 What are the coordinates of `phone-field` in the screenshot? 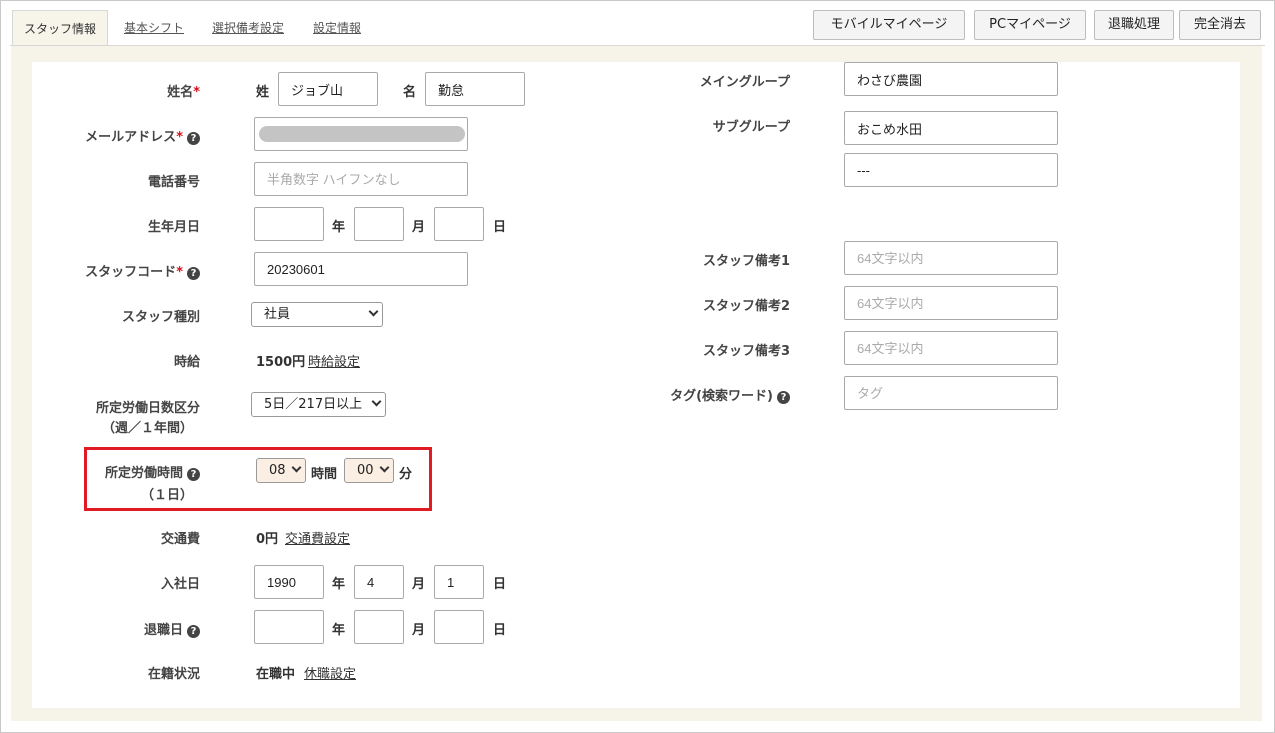 It's located at (361, 179).